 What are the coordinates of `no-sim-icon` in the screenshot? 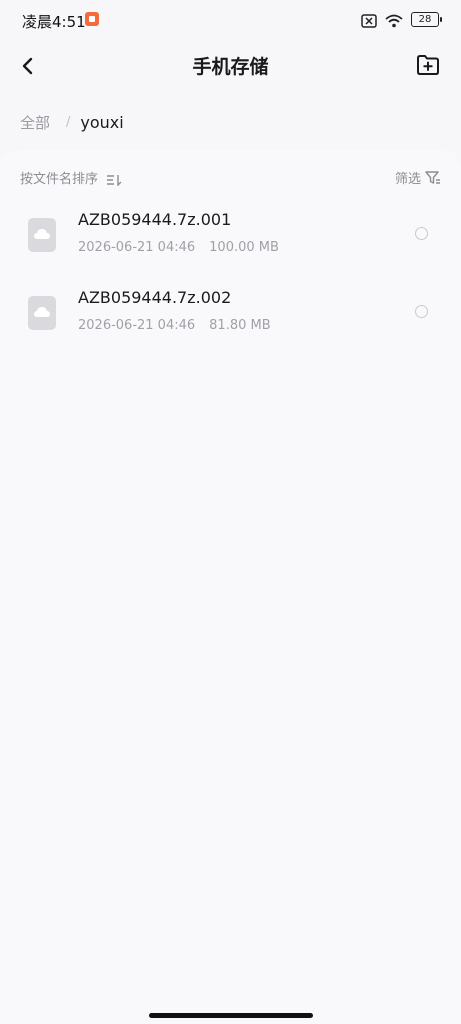 It's located at (369, 20).